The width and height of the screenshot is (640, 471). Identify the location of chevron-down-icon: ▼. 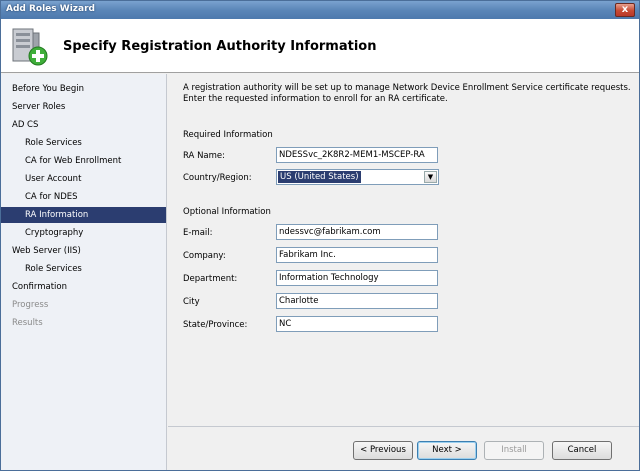
(430, 177).